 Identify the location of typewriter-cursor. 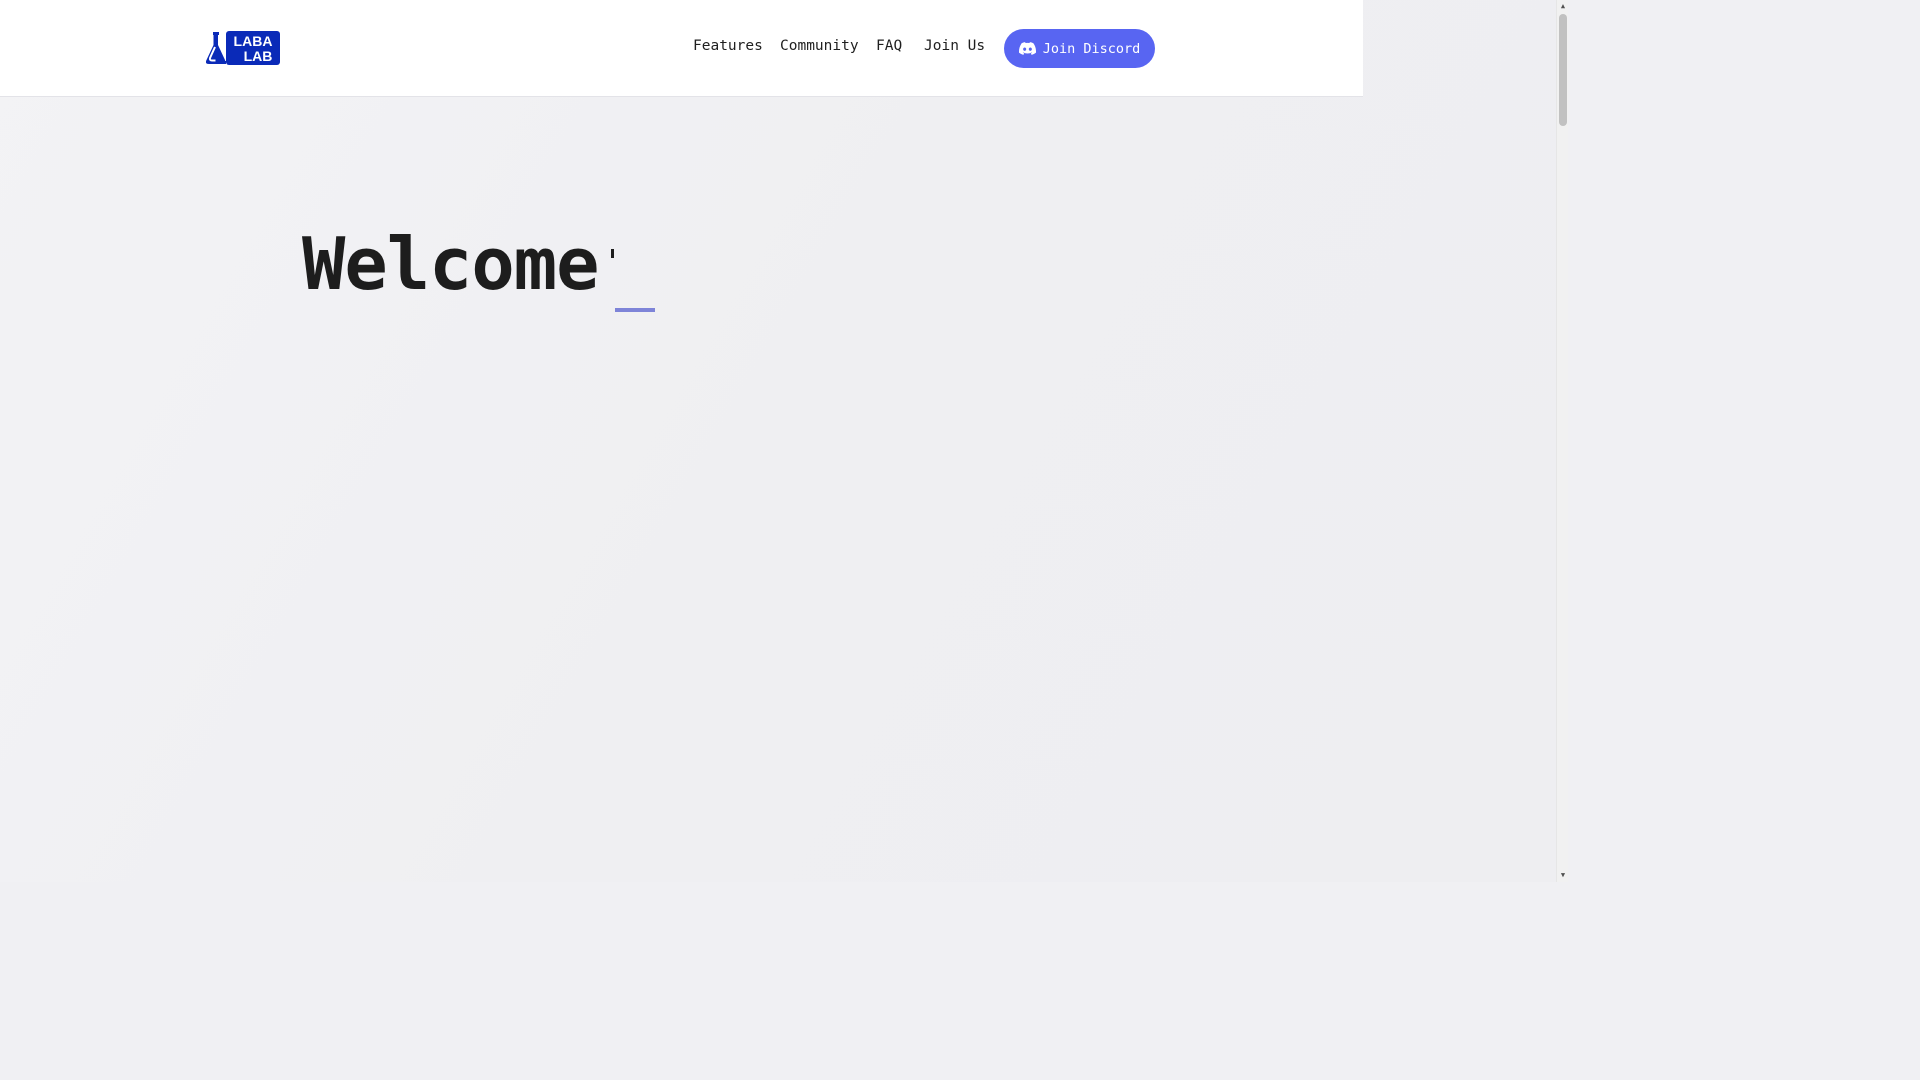
(635, 310).